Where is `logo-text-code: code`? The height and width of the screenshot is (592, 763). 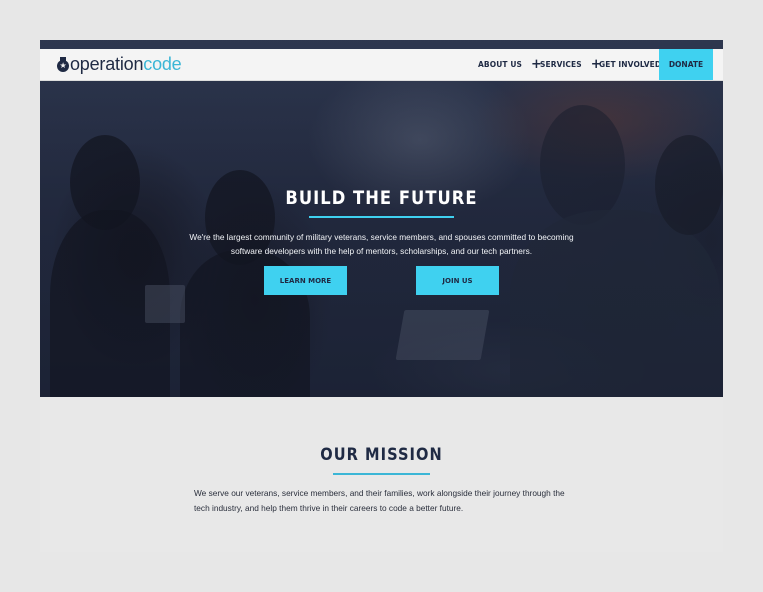
logo-text-code: code is located at coordinates (162, 64).